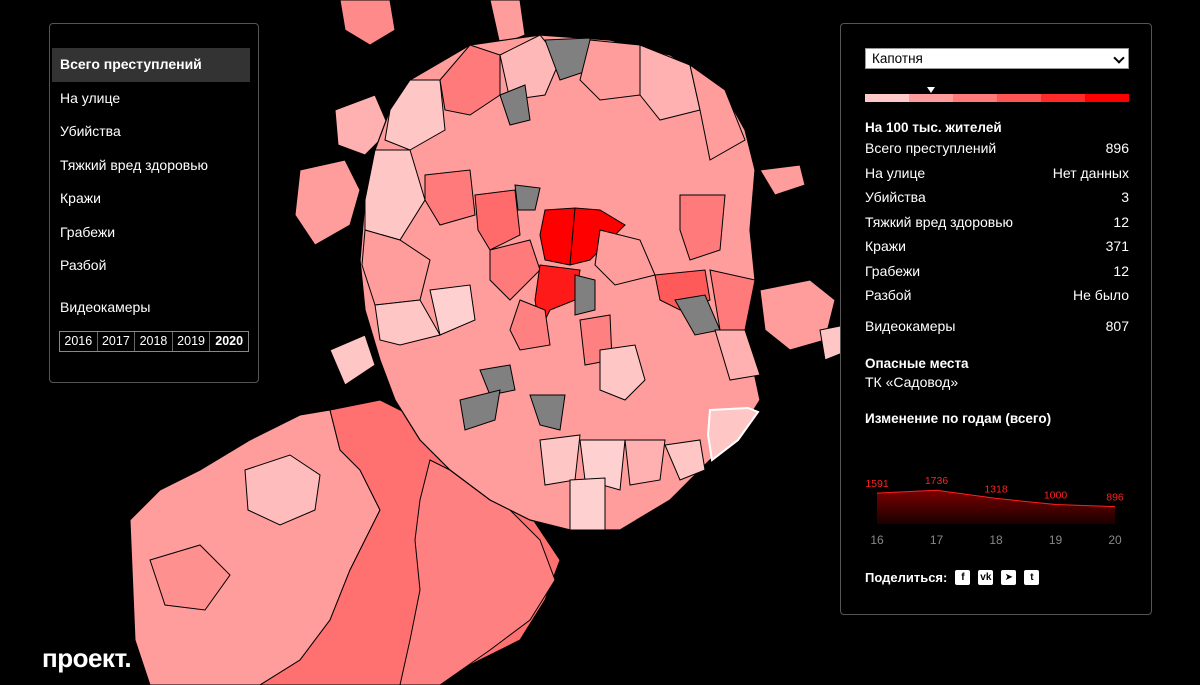 This screenshot has height=685, width=1200. What do you see at coordinates (895, 172) in the screenshot?
I see `stat-label: На улице` at bounding box center [895, 172].